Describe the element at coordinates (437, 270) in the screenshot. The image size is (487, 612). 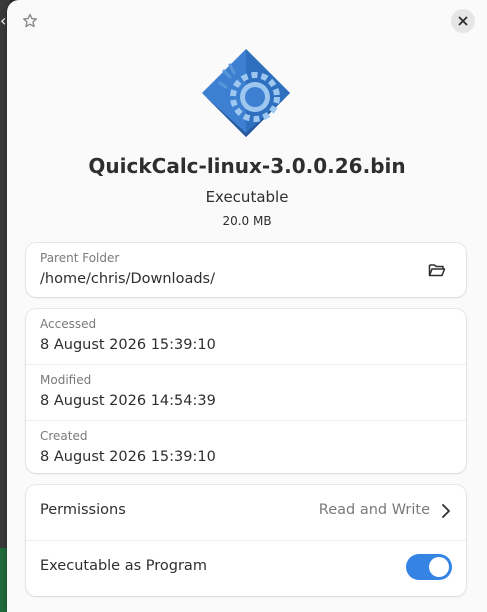
I see `open-folder-icon` at that location.